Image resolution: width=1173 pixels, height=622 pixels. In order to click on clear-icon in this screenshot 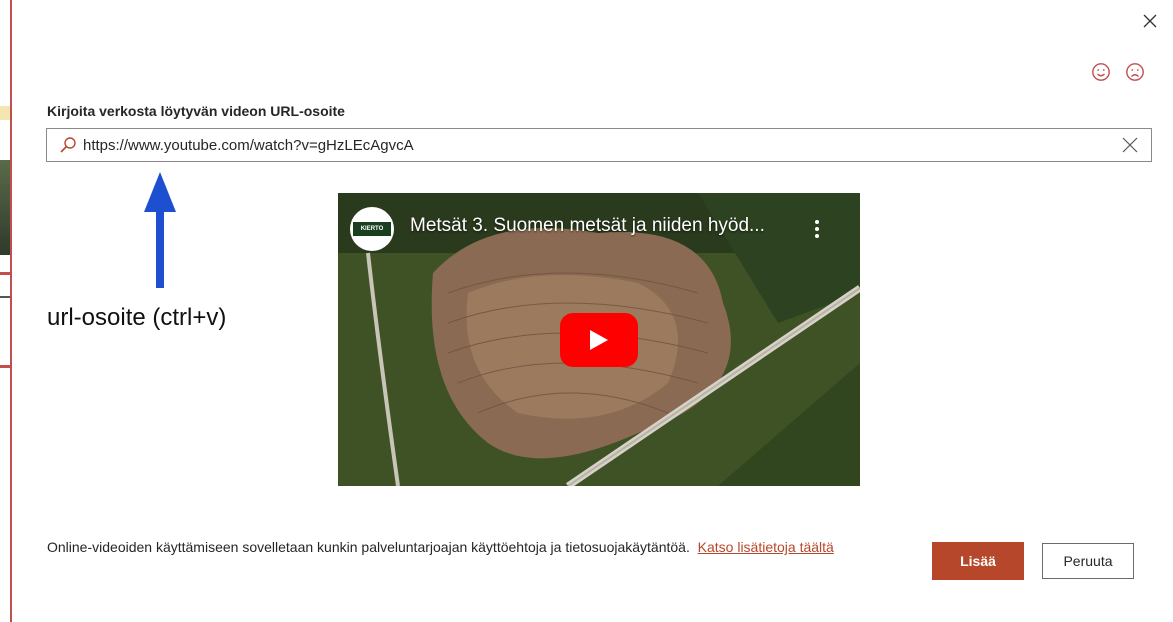, I will do `click(1130, 145)`.